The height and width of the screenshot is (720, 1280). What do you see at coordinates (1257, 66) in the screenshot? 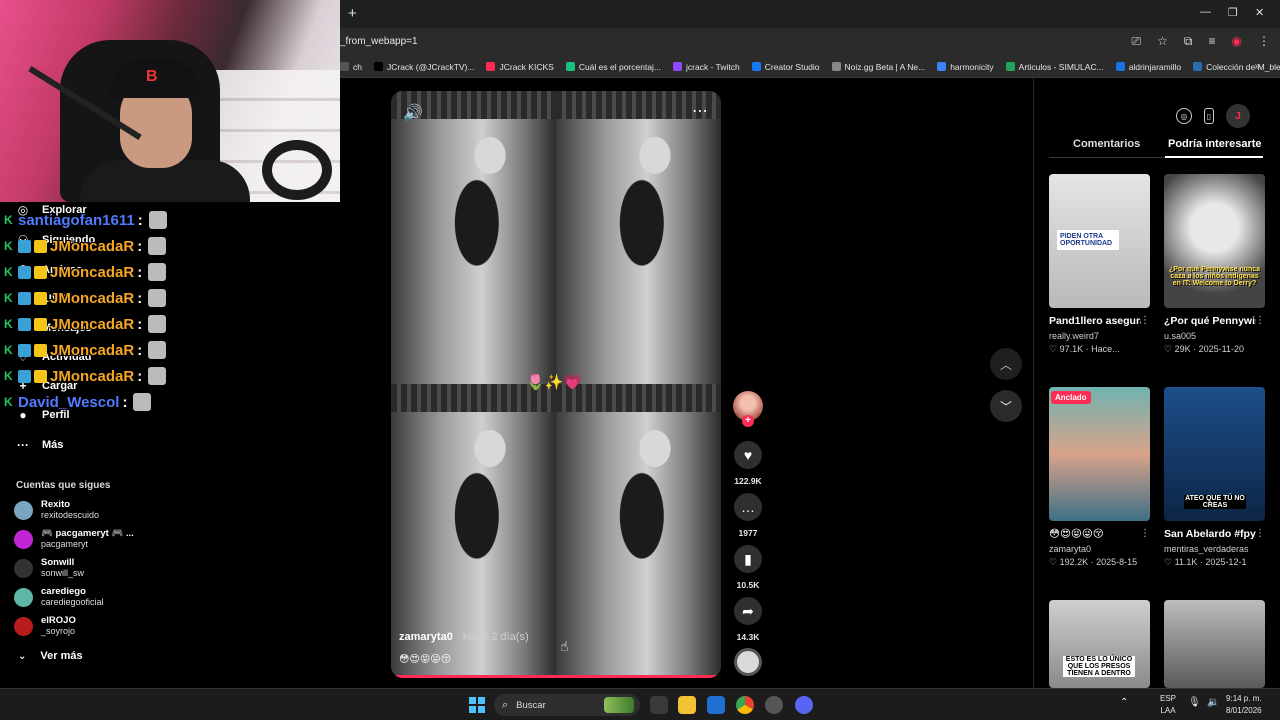
I see `more-bookmarks-button: »` at bounding box center [1257, 66].